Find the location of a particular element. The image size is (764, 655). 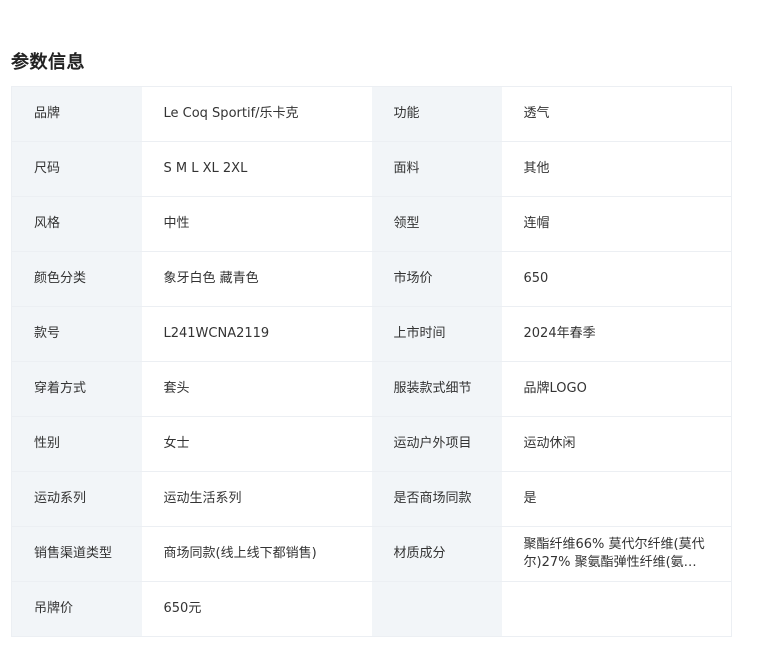

param-label: 品牌 is located at coordinates (76, 114).